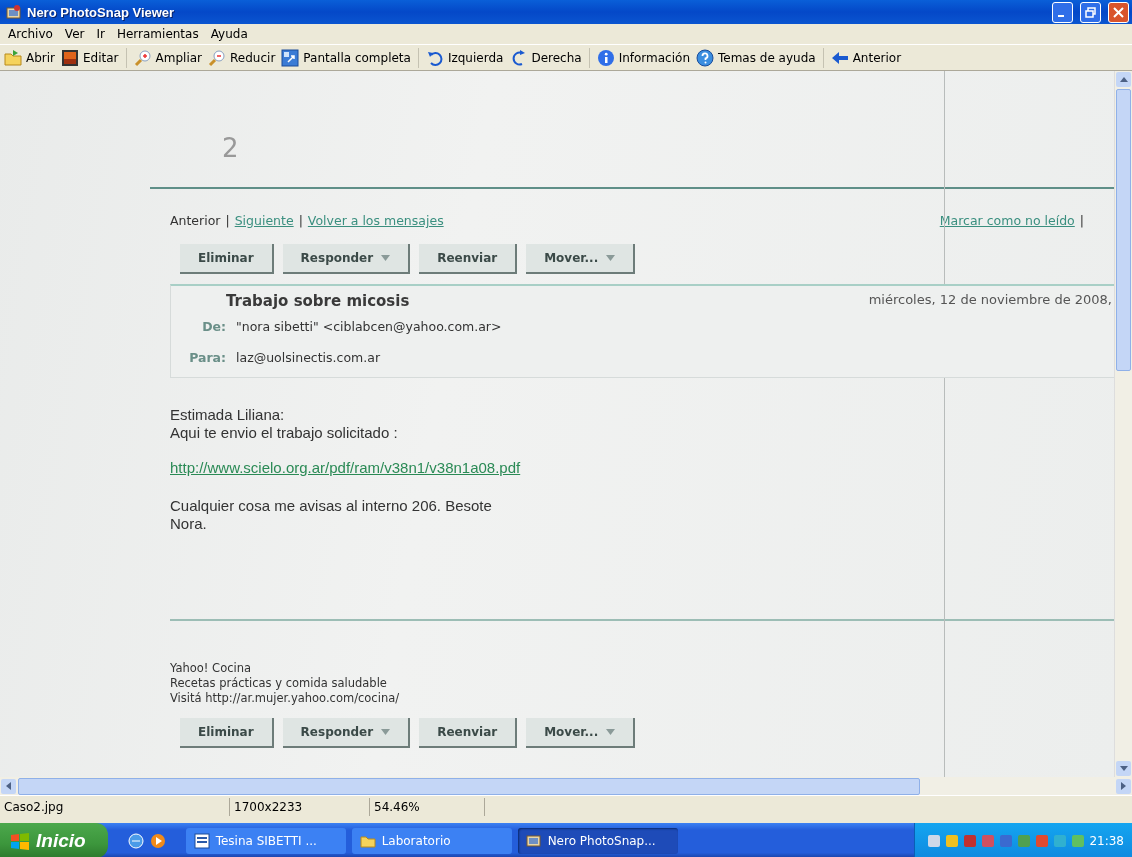  Describe the element at coordinates (30, 34) in the screenshot. I see `menu-item: Archivo` at that location.